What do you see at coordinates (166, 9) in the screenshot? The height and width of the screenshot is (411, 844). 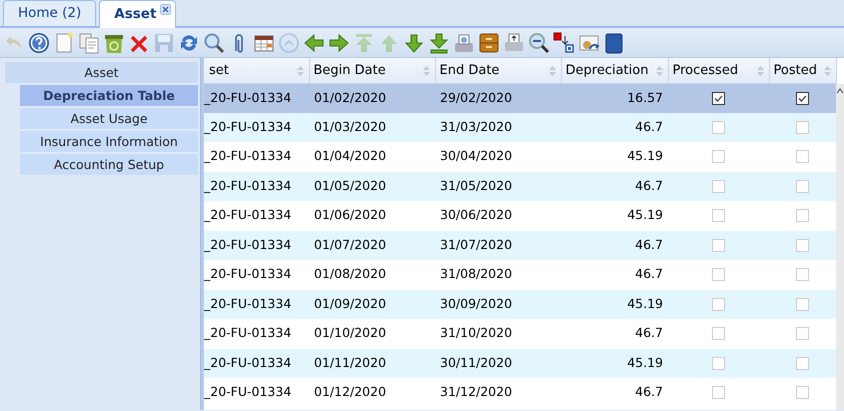 I see `close-icon` at bounding box center [166, 9].